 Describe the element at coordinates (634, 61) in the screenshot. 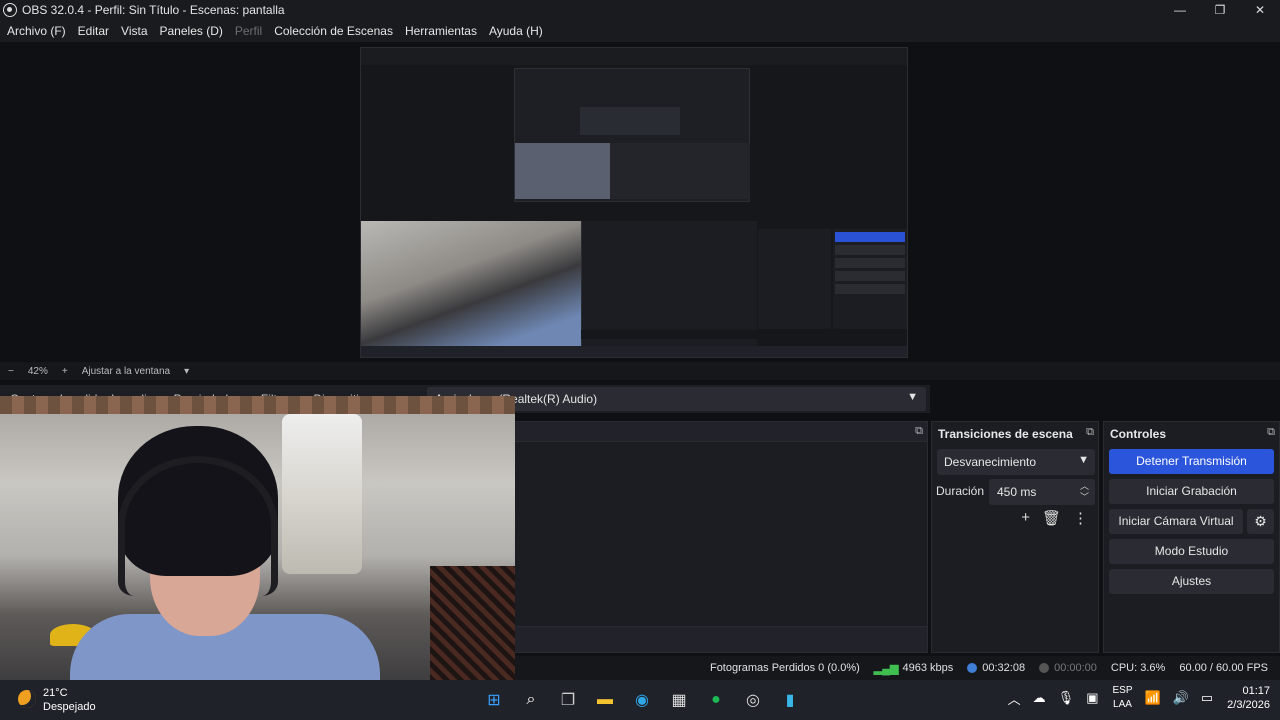

I see `nested-menu-bar` at that location.